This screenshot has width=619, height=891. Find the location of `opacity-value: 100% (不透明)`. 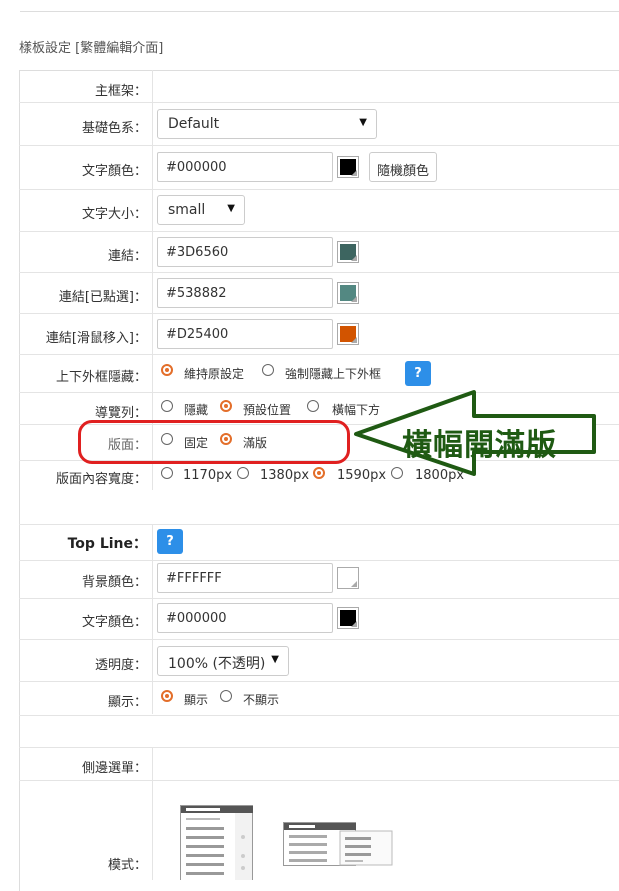

opacity-value: 100% (不透明) is located at coordinates (217, 664).